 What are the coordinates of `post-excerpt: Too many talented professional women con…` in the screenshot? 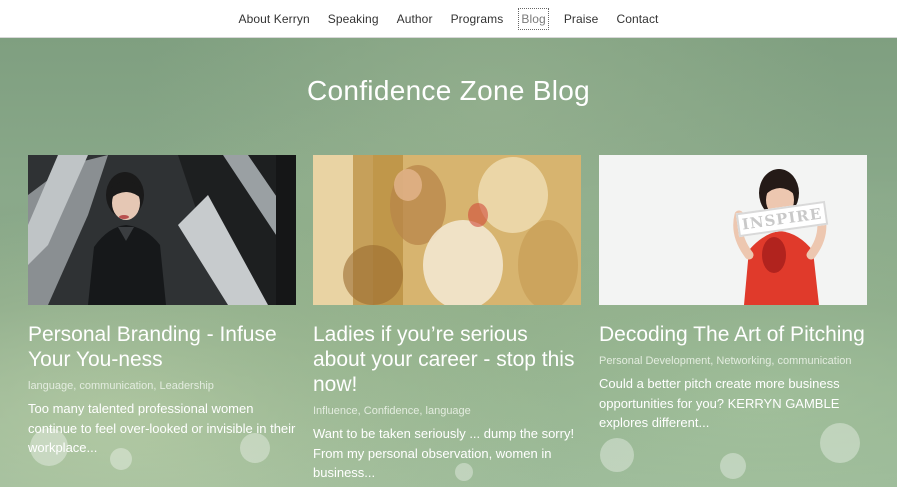 It's located at (162, 428).